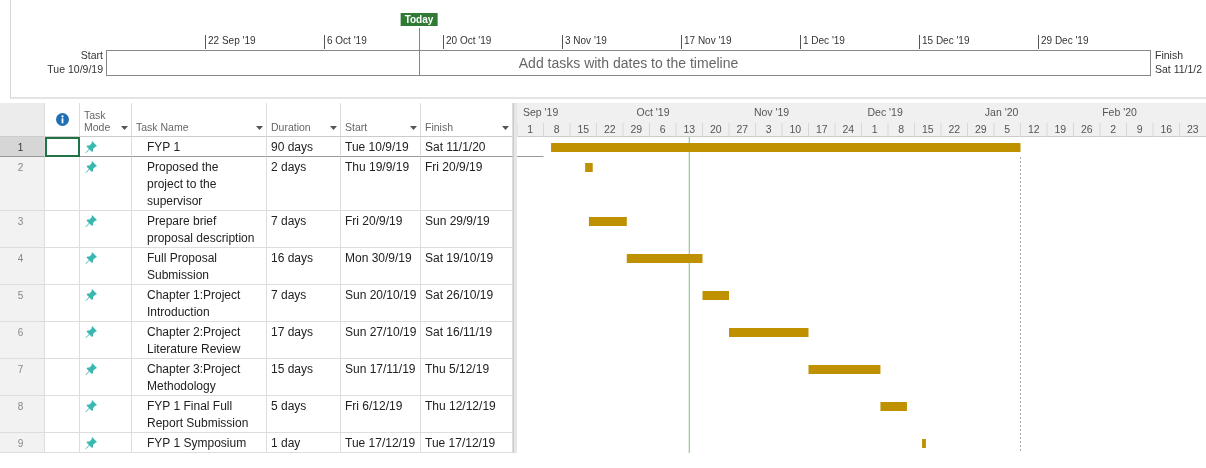  I want to click on date-tick-label: 1 Dec '19, so click(822, 42).